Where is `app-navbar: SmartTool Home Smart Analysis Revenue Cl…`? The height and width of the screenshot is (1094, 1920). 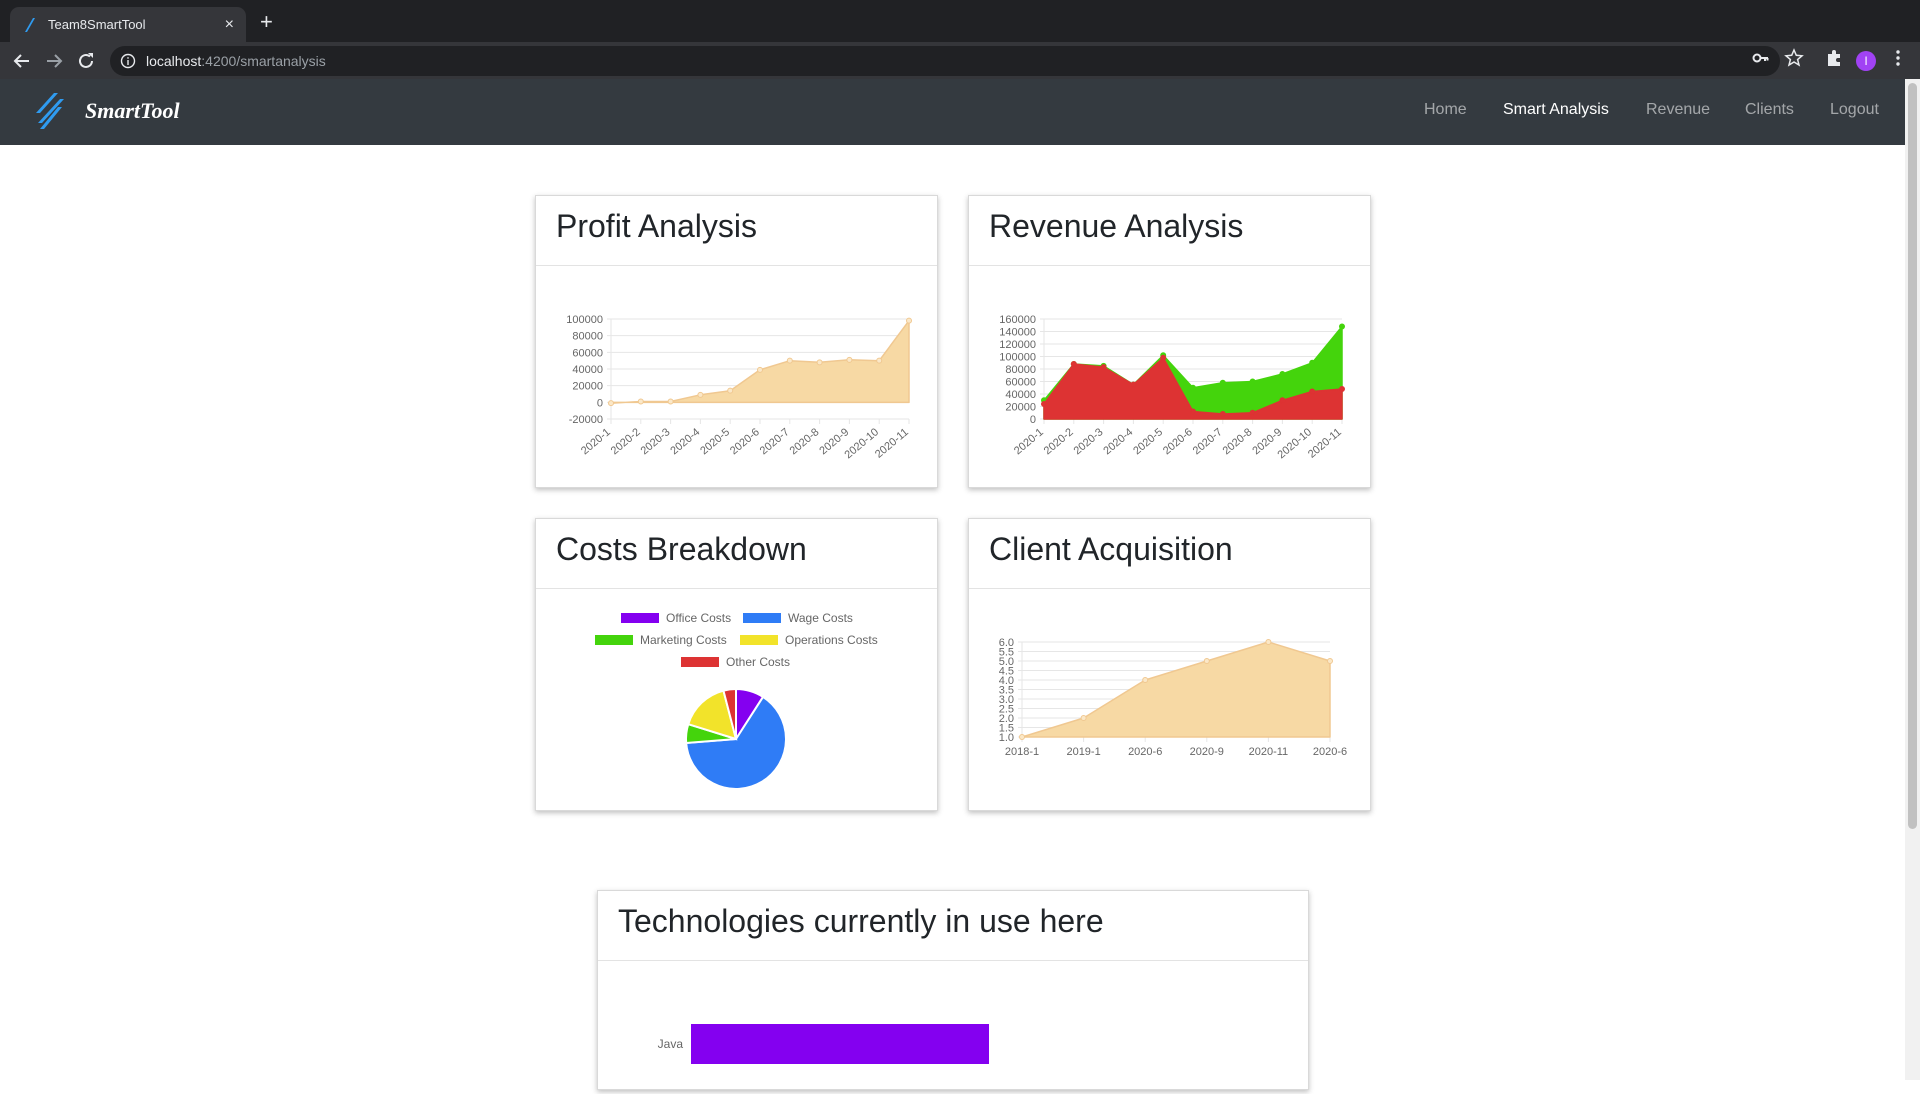
app-navbar: SmartTool Home Smart Analysis Revenue Cl… is located at coordinates (952, 112).